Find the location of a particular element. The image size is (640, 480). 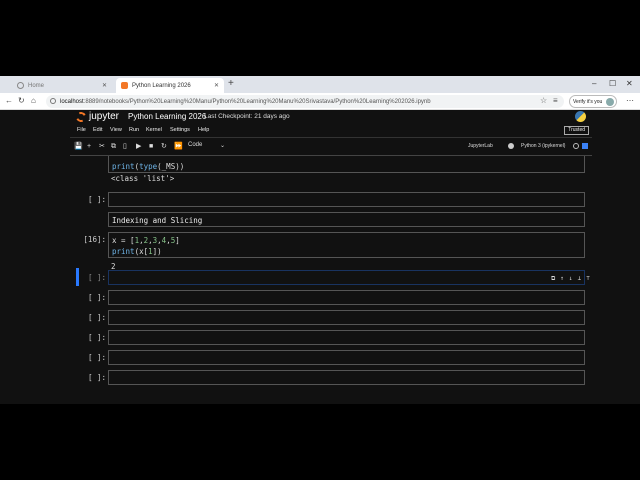

tab-home-label: Home is located at coordinates (36, 85).